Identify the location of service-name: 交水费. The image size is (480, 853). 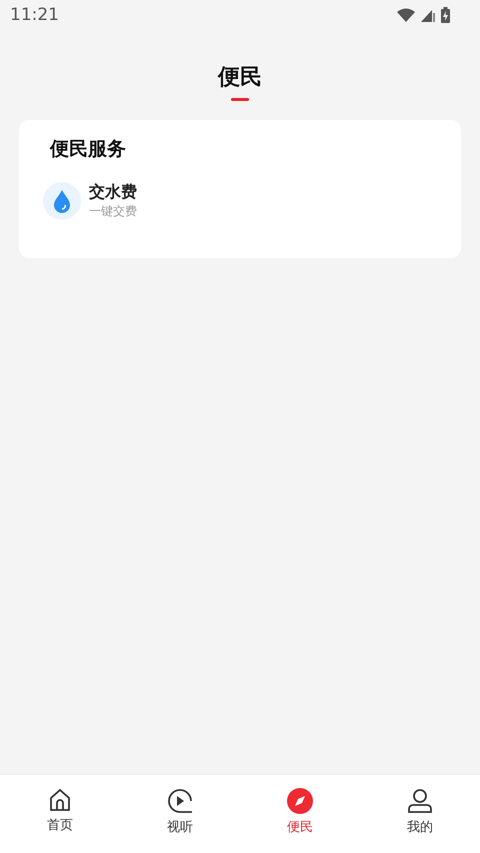
(113, 192).